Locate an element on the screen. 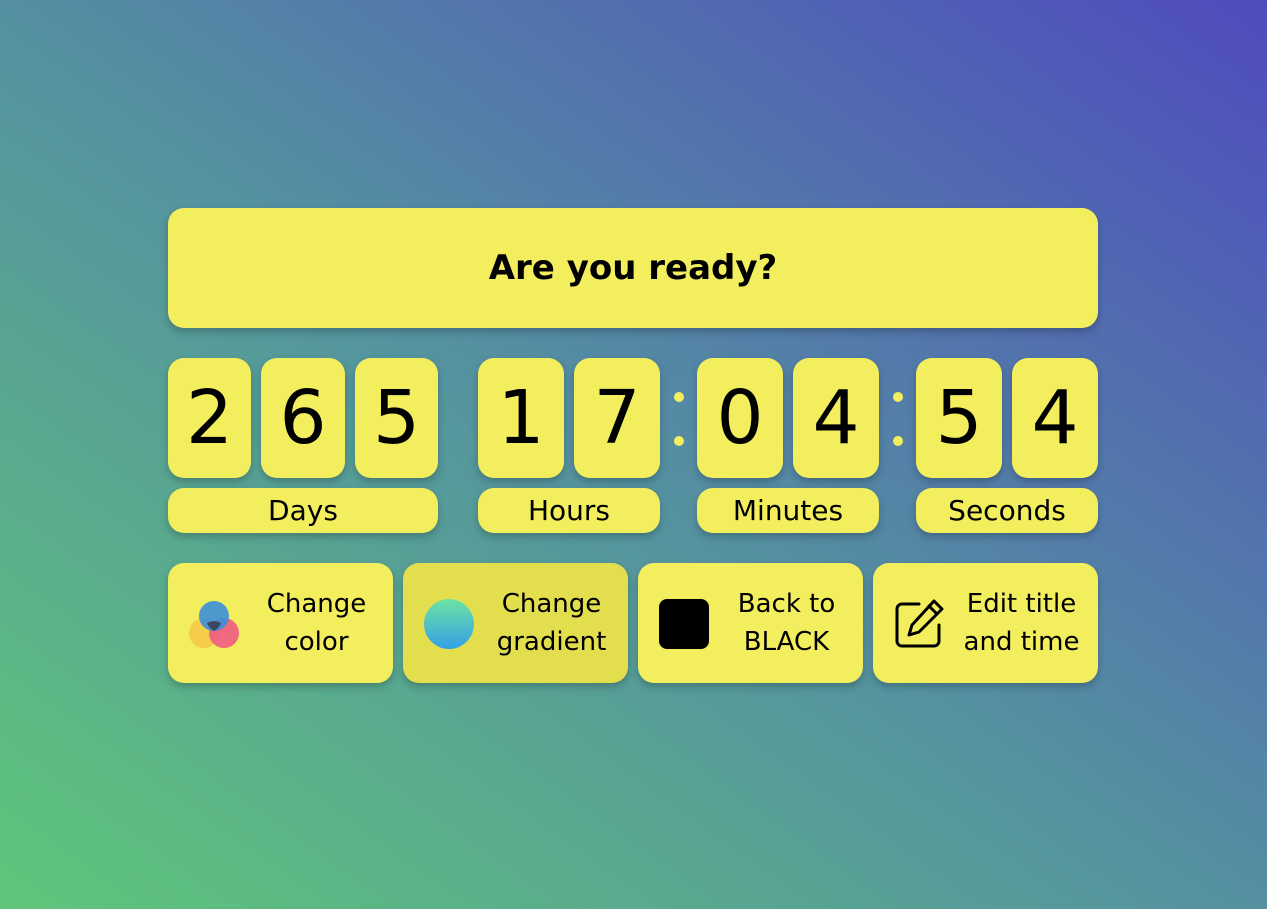  back-to-black-button: Back to BLACK is located at coordinates (750, 623).